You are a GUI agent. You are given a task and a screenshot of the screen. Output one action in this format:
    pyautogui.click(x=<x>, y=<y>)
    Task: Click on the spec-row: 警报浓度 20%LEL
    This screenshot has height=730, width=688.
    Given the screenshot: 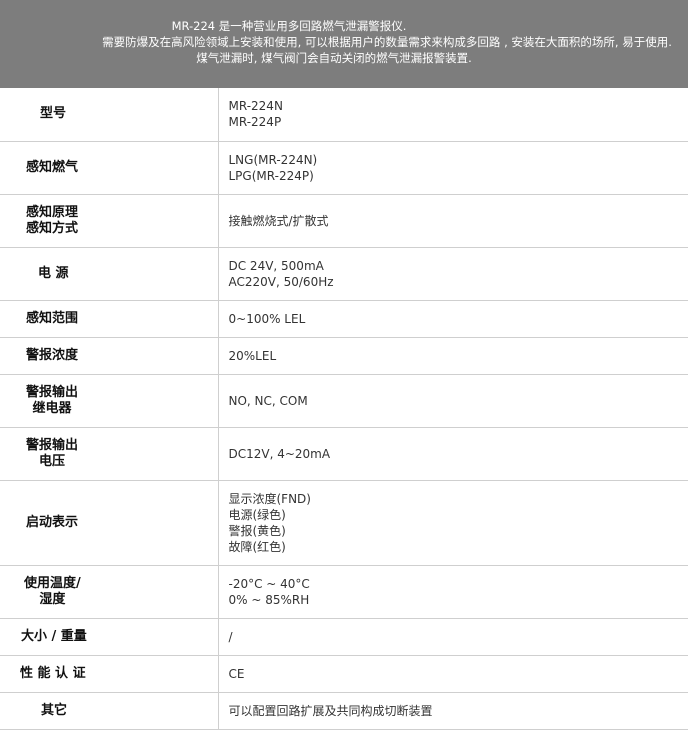 What is the action you would take?
    pyautogui.click(x=344, y=356)
    